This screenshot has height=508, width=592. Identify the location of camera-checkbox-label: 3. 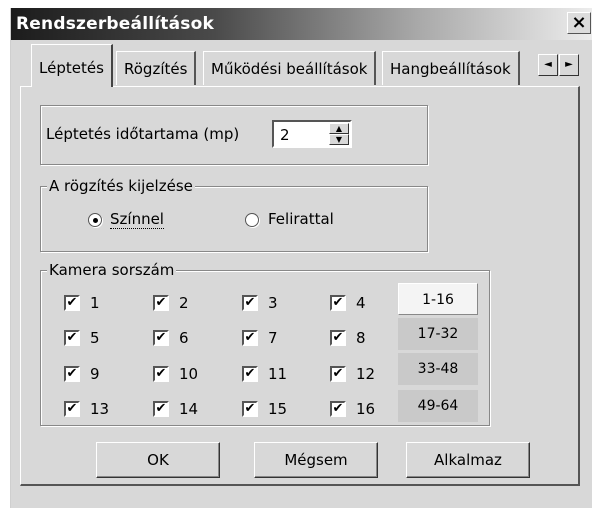
(273, 303).